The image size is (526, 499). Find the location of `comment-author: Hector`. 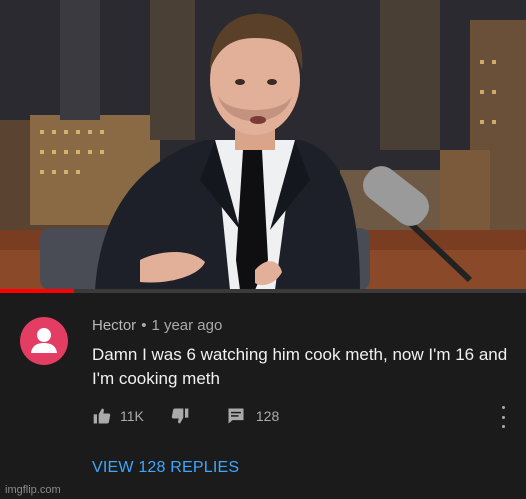

comment-author: Hector is located at coordinates (114, 325).